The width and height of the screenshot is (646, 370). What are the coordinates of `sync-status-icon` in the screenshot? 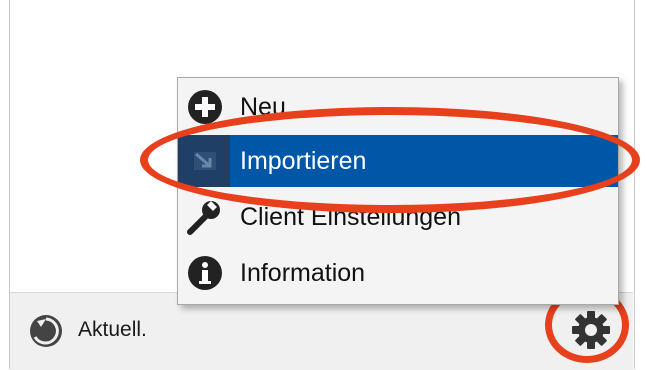 It's located at (46, 331).